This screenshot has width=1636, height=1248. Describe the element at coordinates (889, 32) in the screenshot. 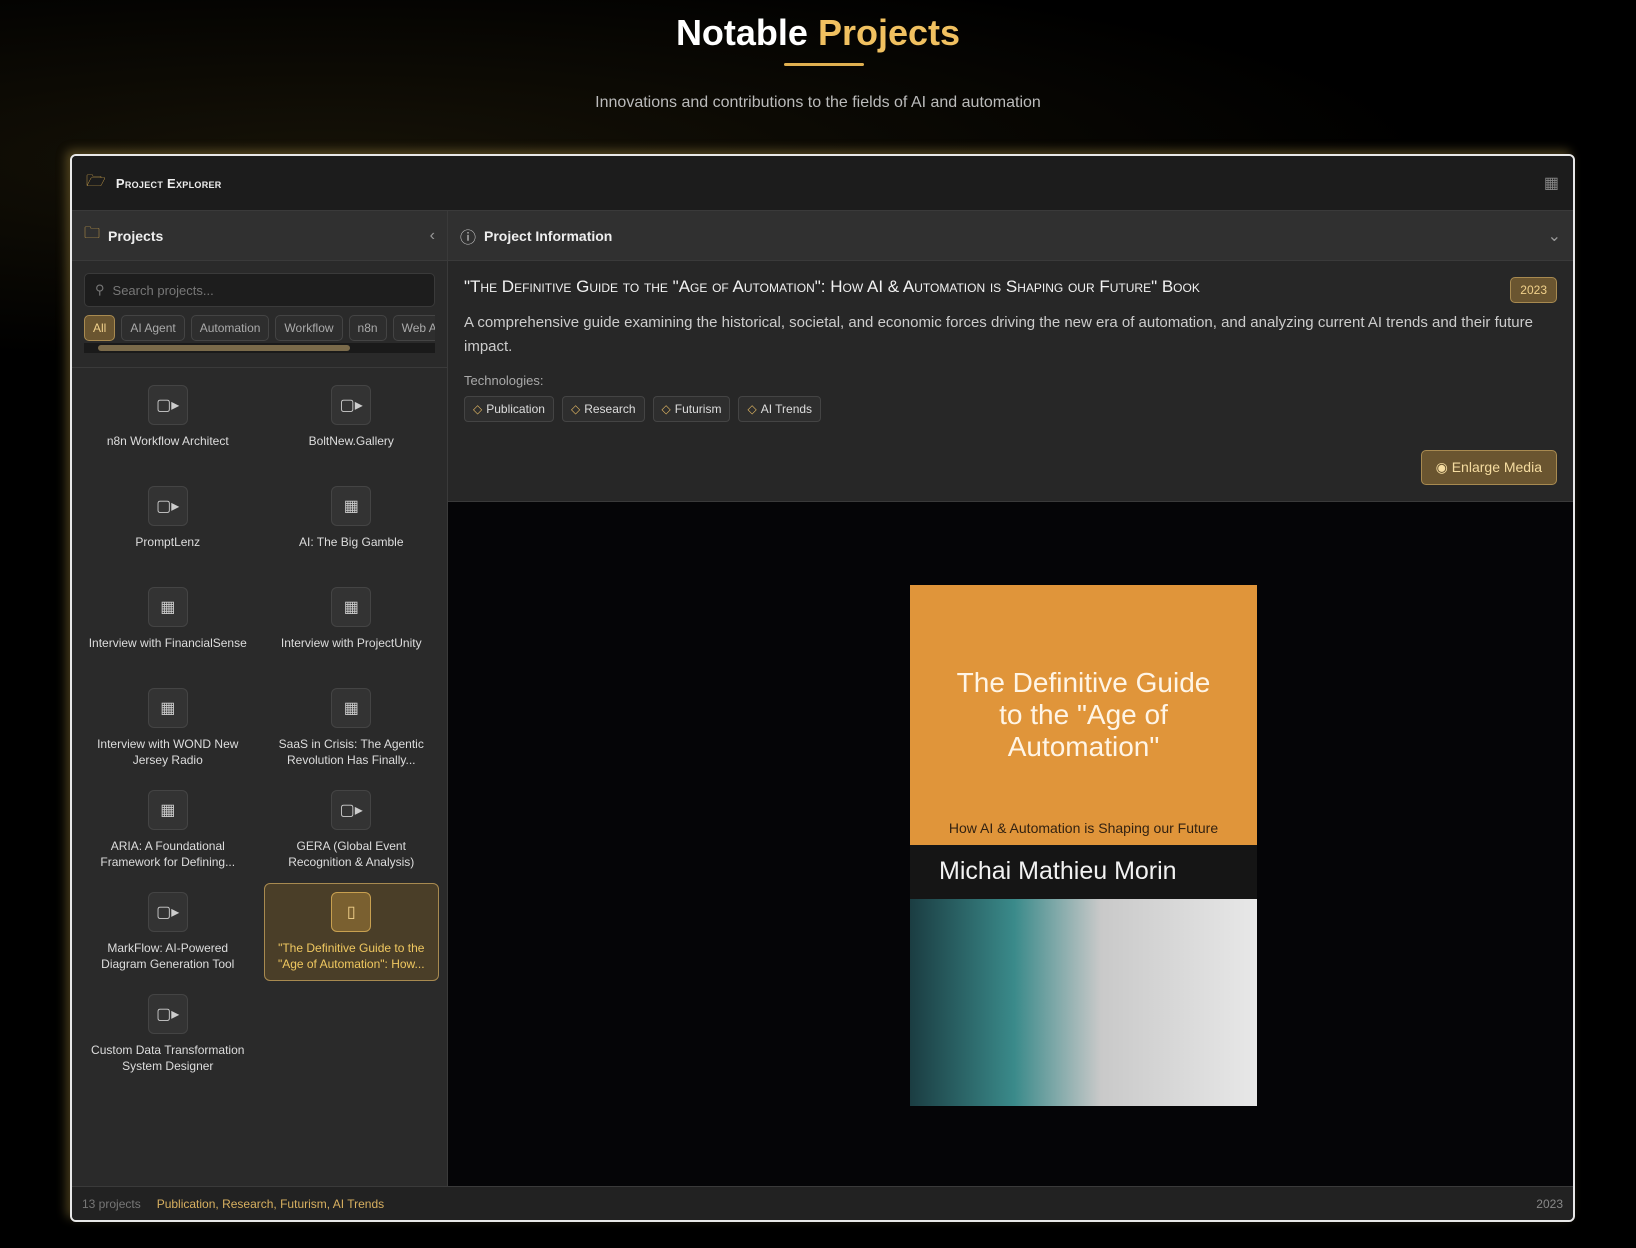

I see `title-accent: Projects` at that location.